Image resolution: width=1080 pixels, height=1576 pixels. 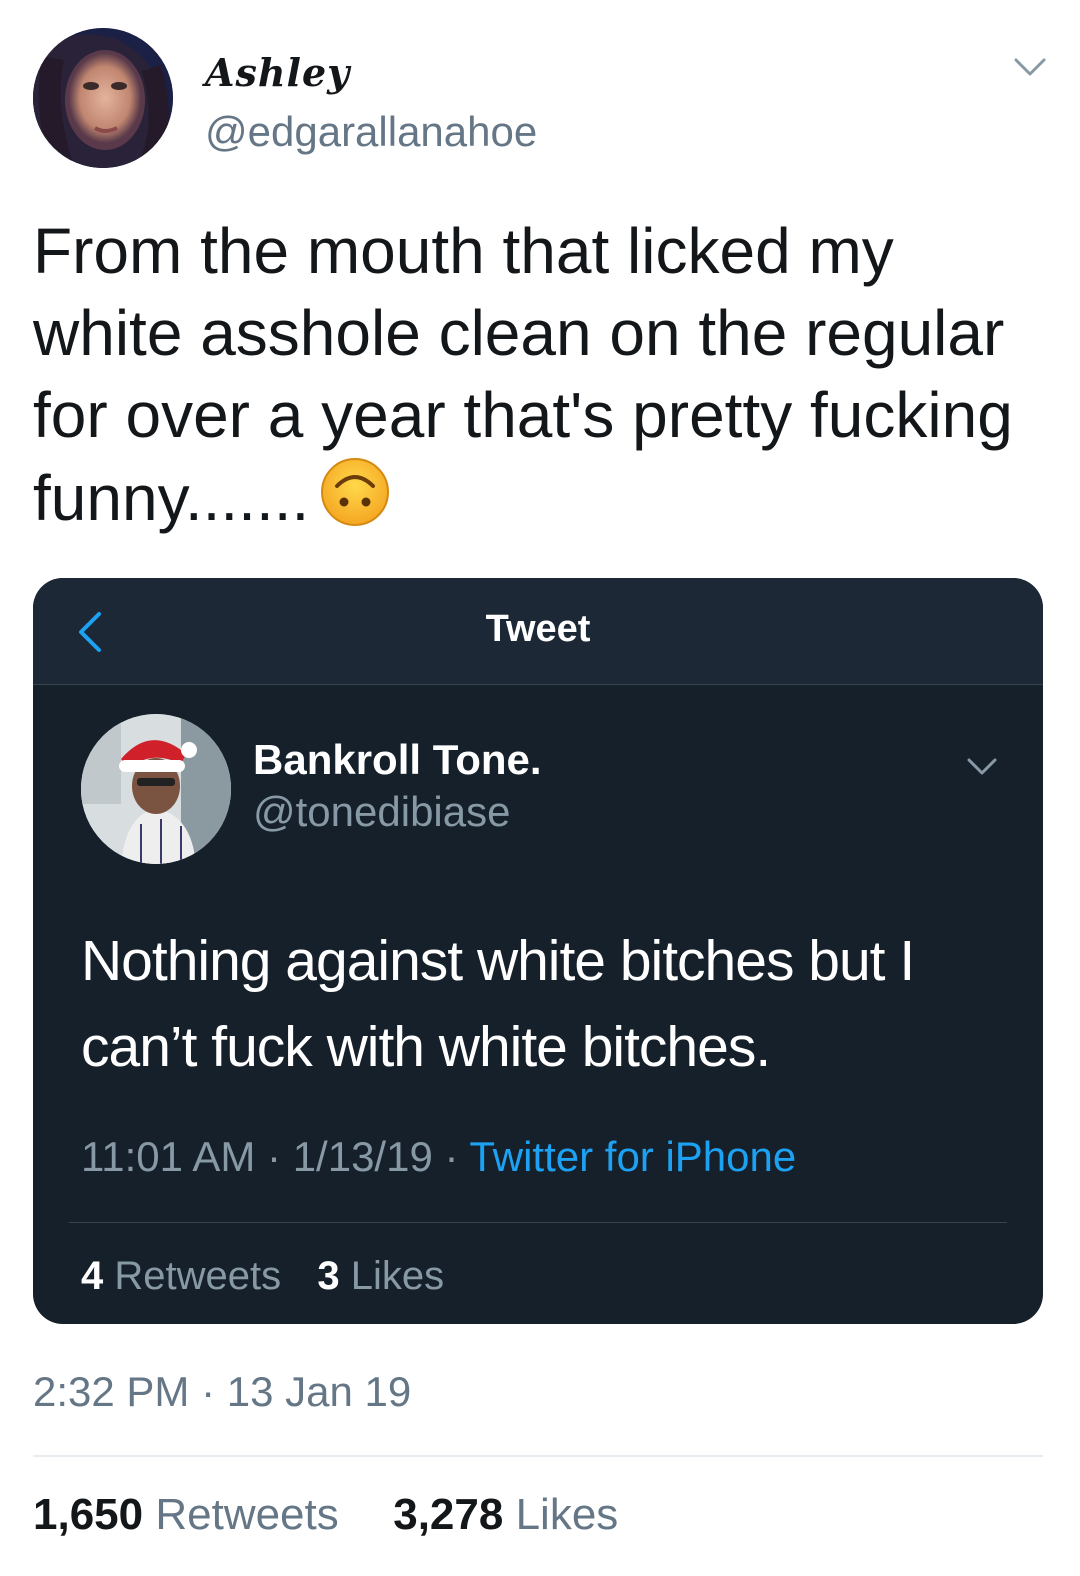 I want to click on card-header: Tweet, so click(x=538, y=631).